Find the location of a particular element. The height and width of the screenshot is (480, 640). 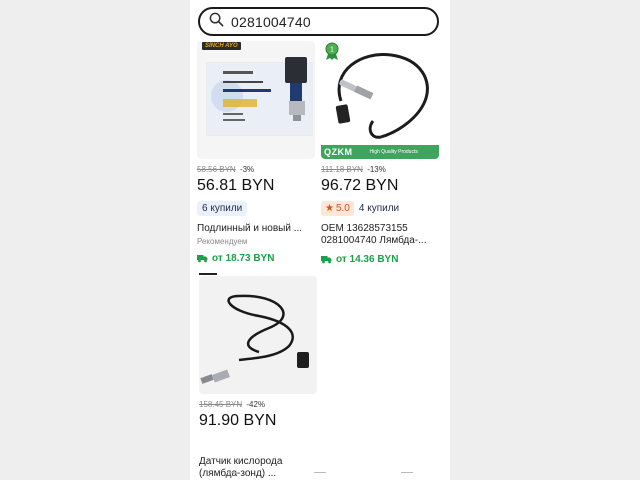

discount-percent: -3% is located at coordinates (247, 169).